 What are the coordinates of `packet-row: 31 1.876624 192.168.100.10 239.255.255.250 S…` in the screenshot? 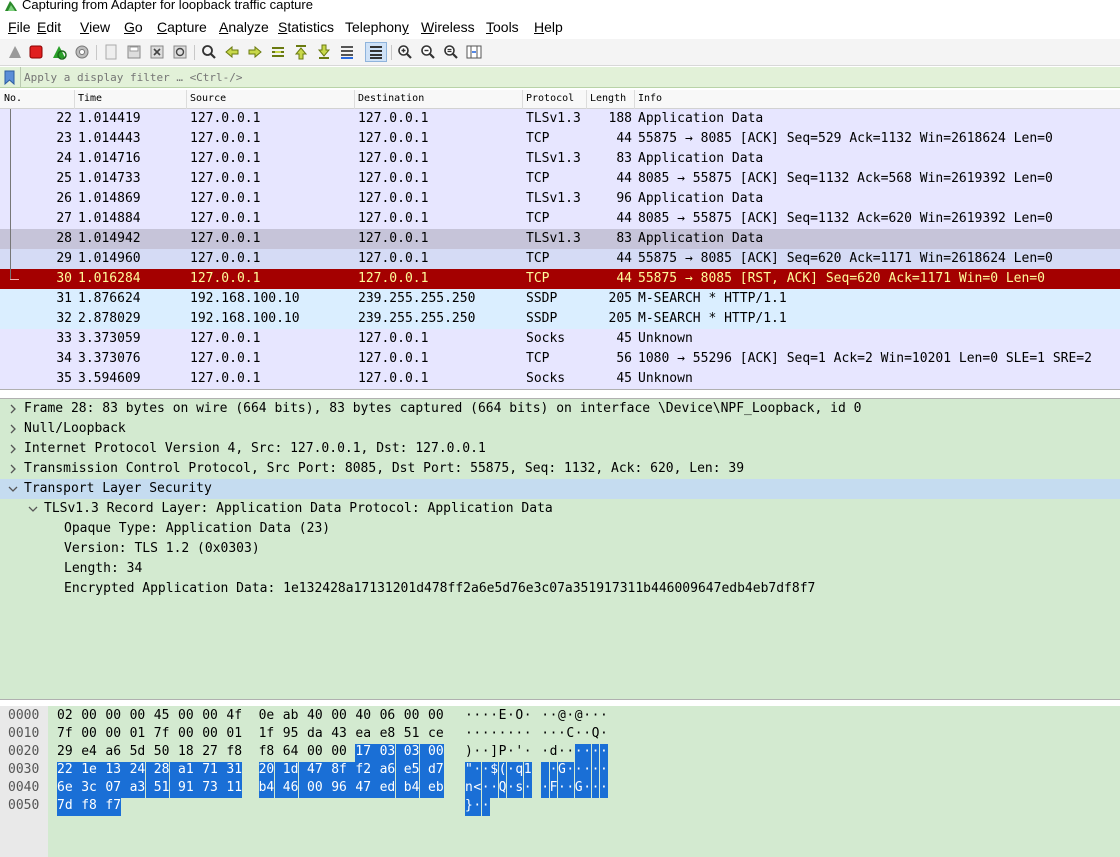 It's located at (560, 299).